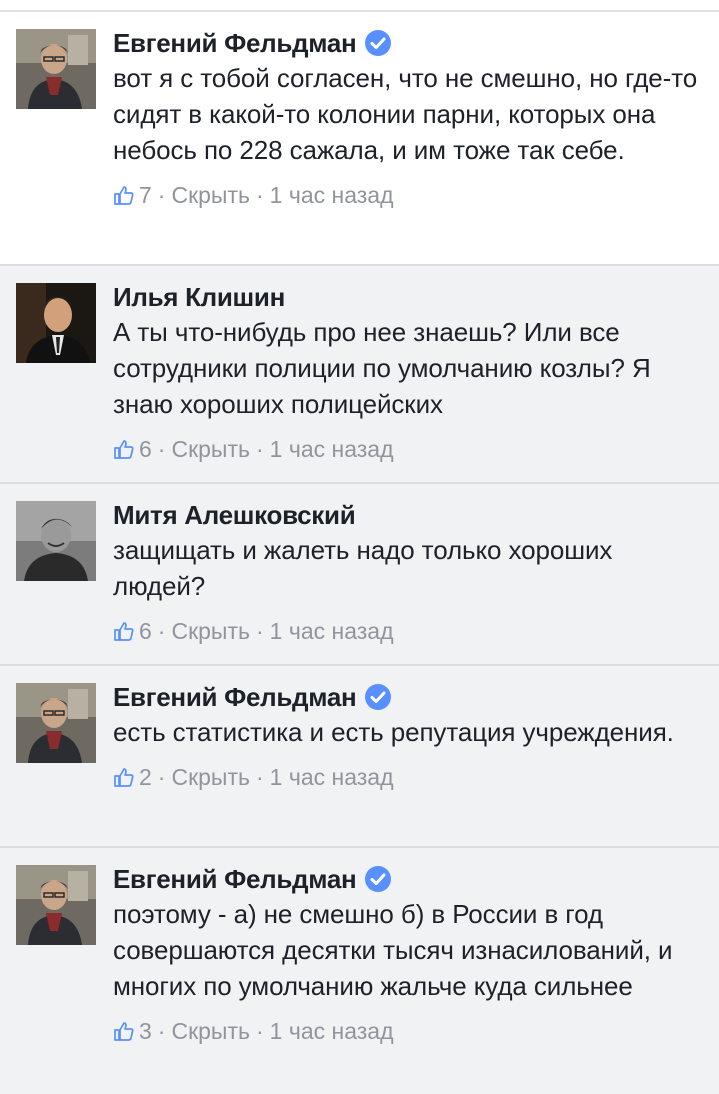 The height and width of the screenshot is (1094, 719). I want to click on author-name: Митя Алешковский, so click(234, 515).